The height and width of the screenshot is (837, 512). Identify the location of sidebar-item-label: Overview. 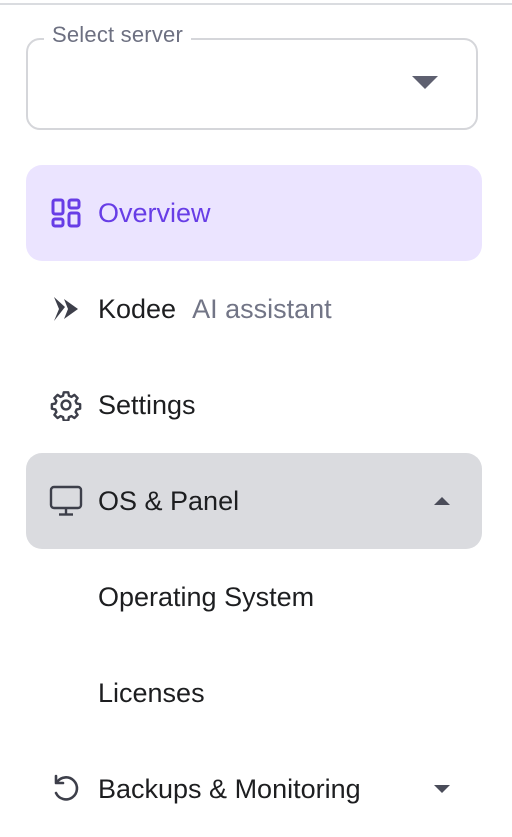
(154, 213).